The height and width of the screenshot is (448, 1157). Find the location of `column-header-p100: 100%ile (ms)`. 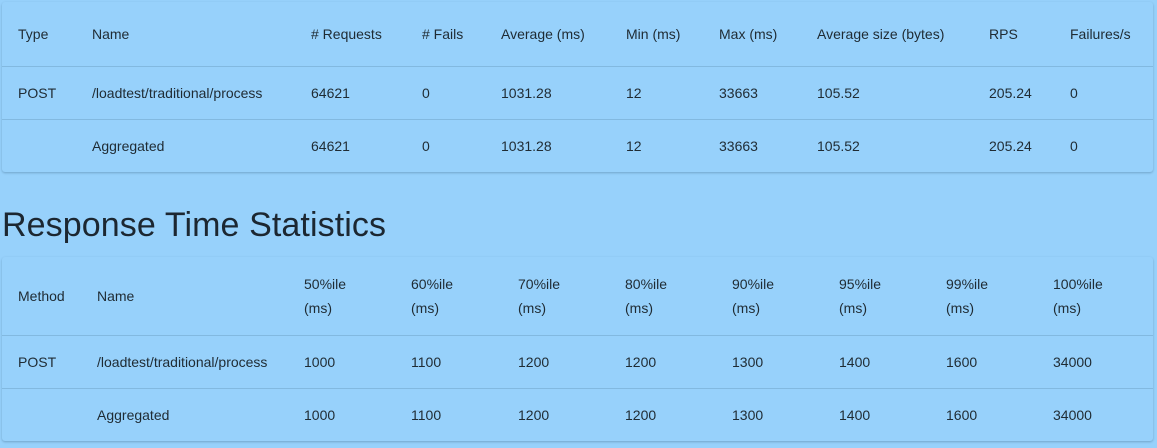

column-header-p100: 100%ile (ms) is located at coordinates (1103, 296).